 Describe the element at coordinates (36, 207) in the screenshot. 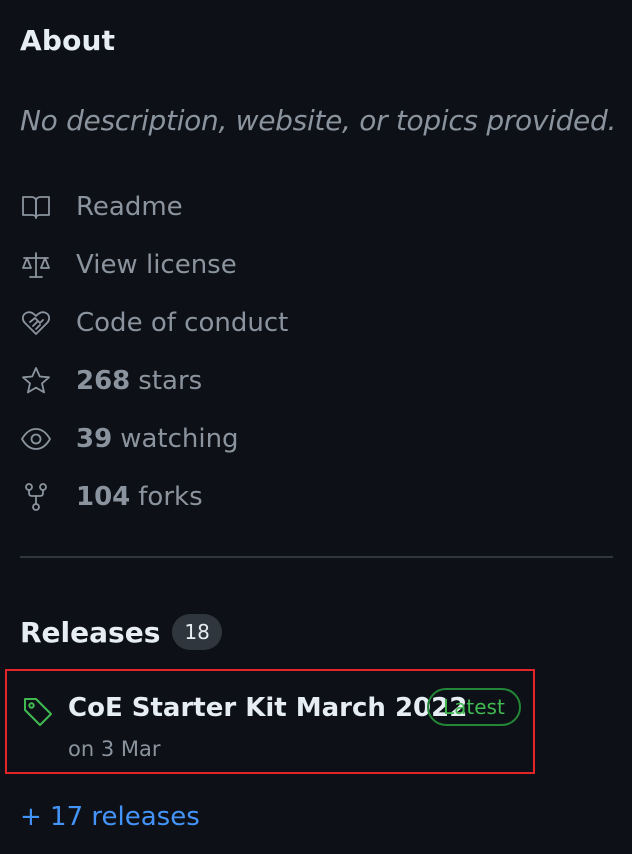

I see `book-icon` at that location.